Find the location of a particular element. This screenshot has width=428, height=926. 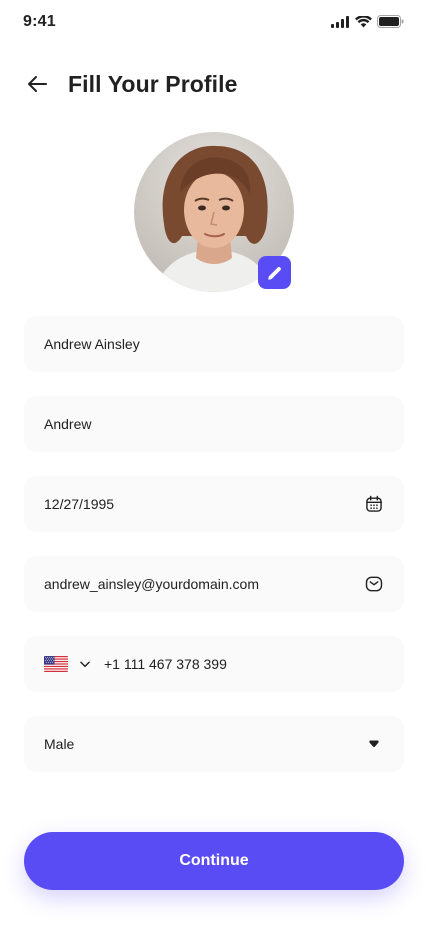

full-name-value: Andrew Ainsley is located at coordinates (92, 344).